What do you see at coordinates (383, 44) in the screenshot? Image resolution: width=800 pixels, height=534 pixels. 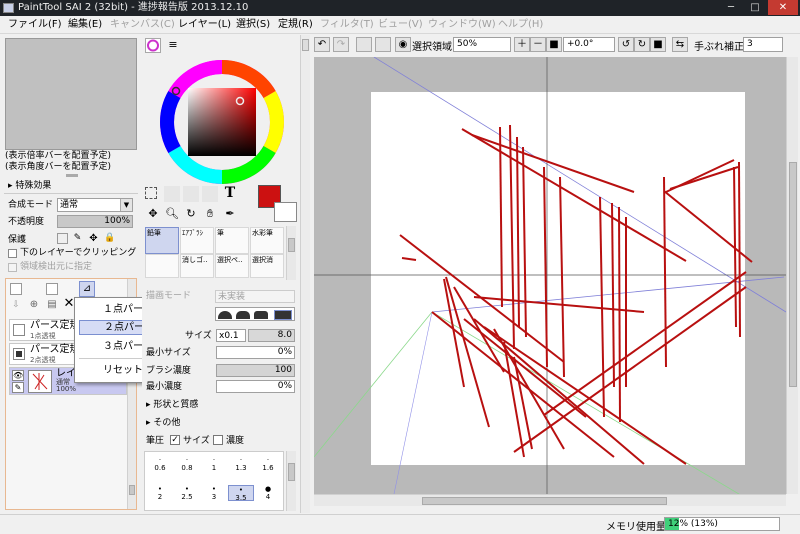 I see `invert-selection-icon` at bounding box center [383, 44].